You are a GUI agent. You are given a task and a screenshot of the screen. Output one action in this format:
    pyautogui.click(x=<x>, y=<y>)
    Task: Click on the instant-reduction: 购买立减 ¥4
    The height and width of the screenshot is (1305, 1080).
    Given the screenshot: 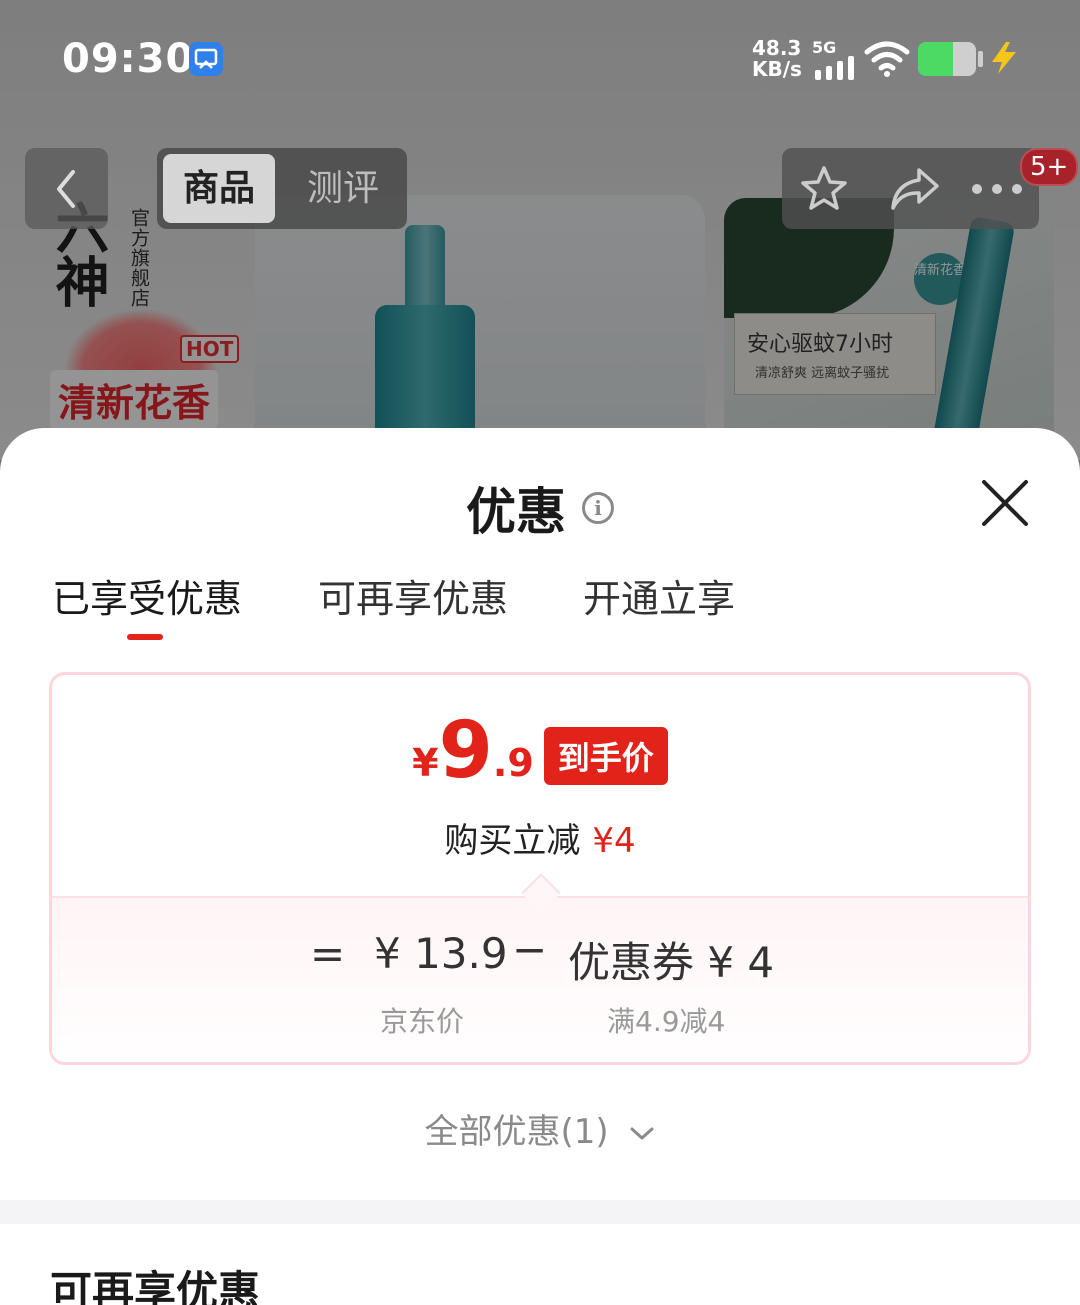 What is the action you would take?
    pyautogui.click(x=540, y=837)
    